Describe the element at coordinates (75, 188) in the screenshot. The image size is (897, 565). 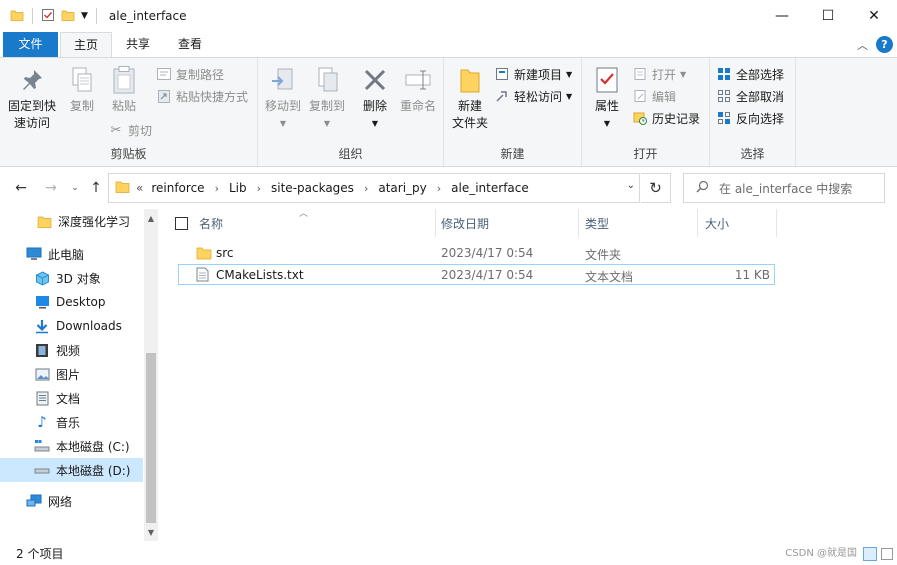
I see `recent-locations-chevron-icon: ⌄` at that location.